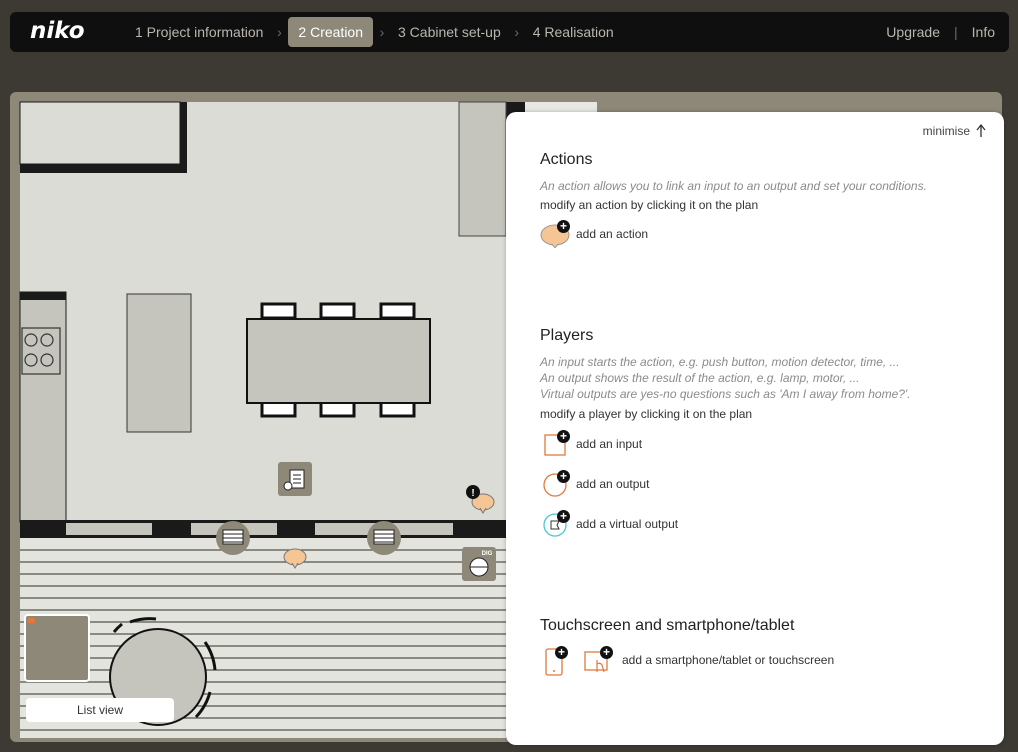 This screenshot has width=1018, height=752. What do you see at coordinates (566, 159) in the screenshot?
I see `actions-title: Actions` at bounding box center [566, 159].